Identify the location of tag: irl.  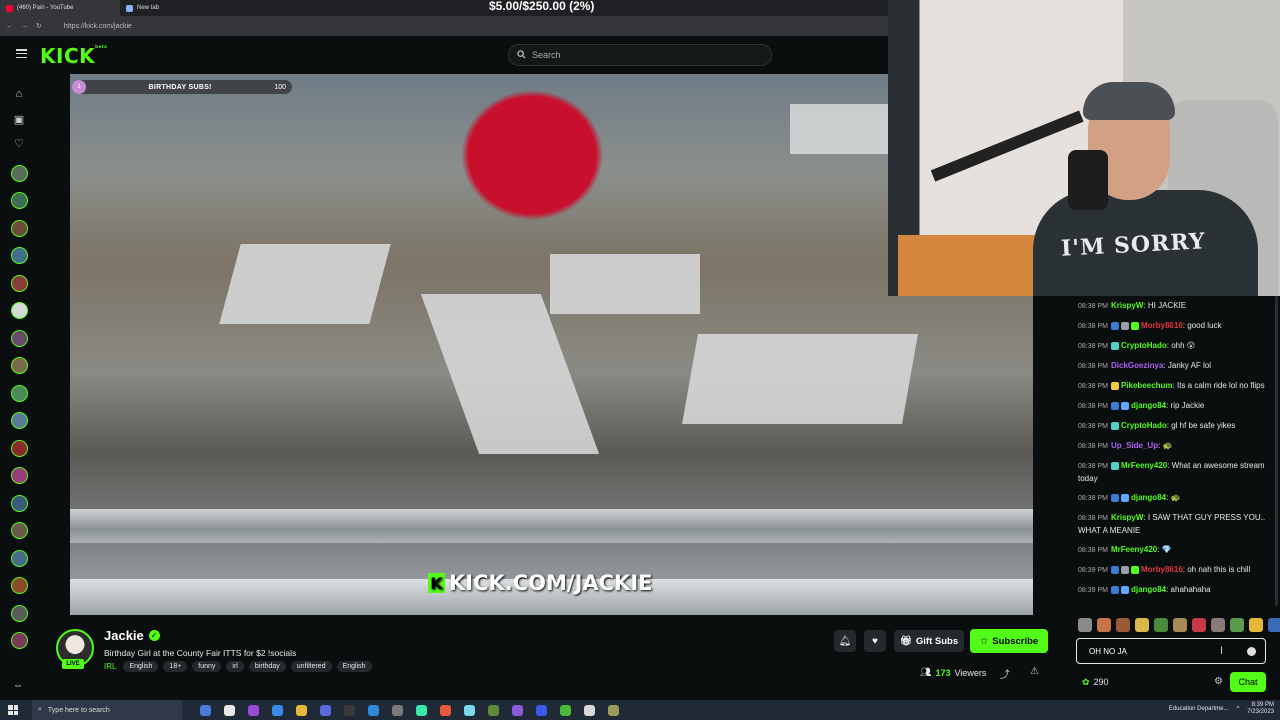
(235, 666).